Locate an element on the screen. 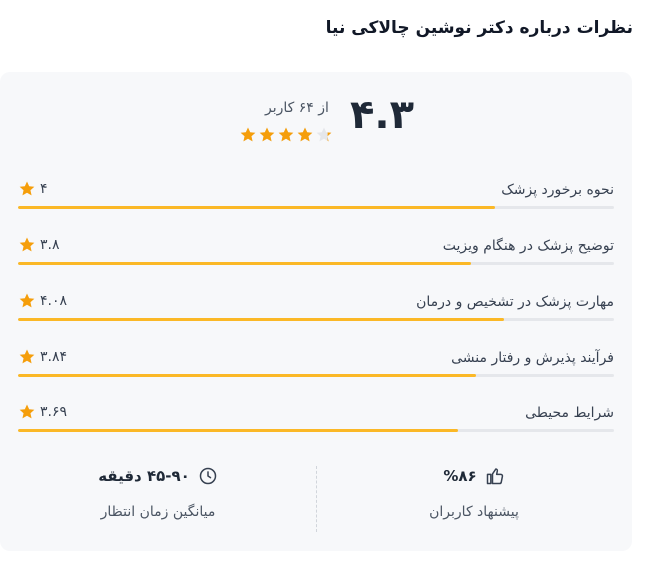 The width and height of the screenshot is (647, 565). criterion-score: ۴ is located at coordinates (33, 189).